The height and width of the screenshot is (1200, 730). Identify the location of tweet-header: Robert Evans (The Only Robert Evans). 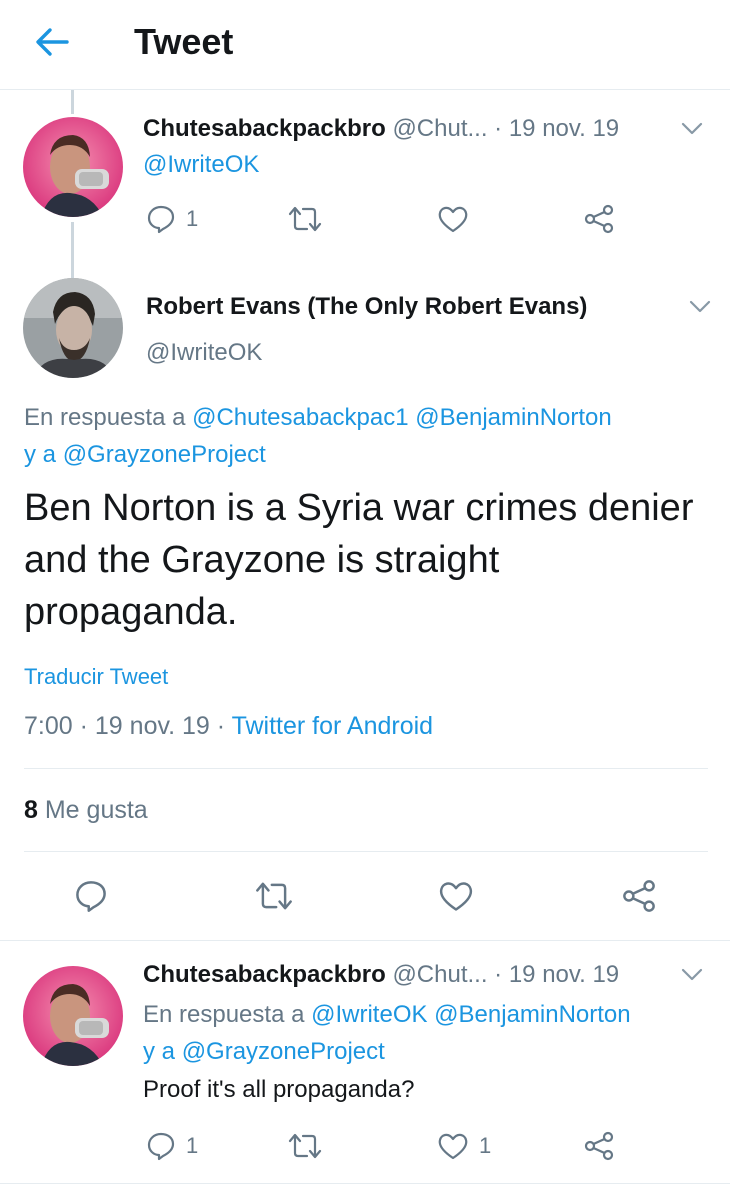
(366, 307).